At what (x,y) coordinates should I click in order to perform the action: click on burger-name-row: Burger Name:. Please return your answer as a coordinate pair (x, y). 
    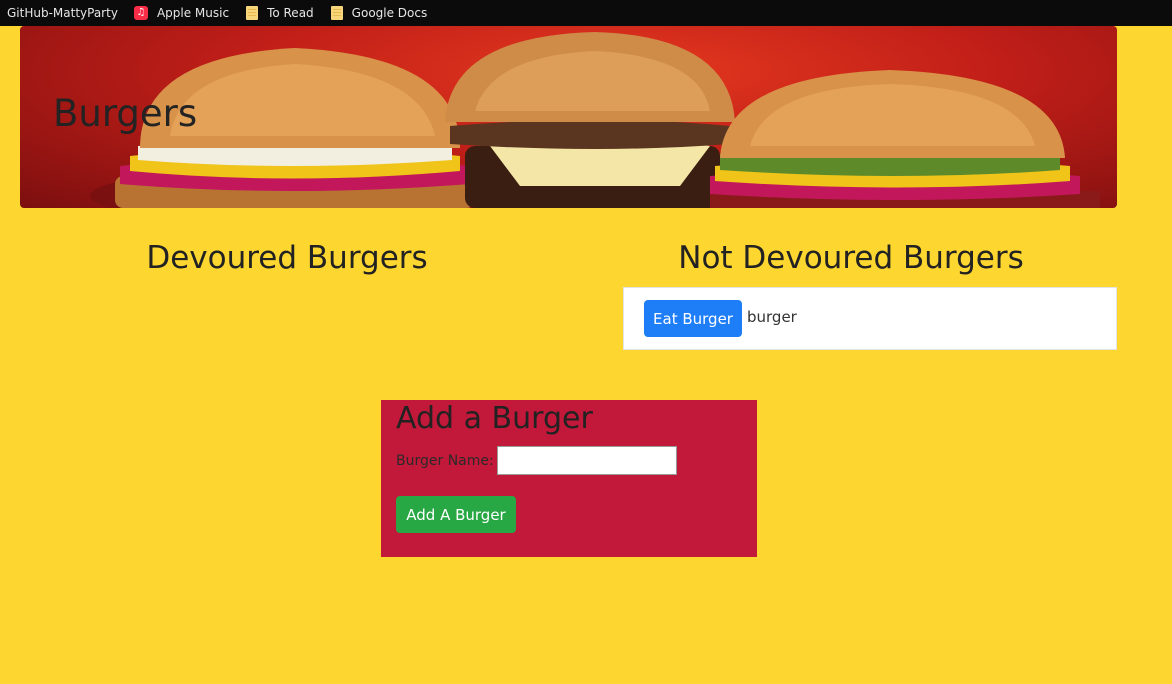
    Looking at the image, I should click on (536, 460).